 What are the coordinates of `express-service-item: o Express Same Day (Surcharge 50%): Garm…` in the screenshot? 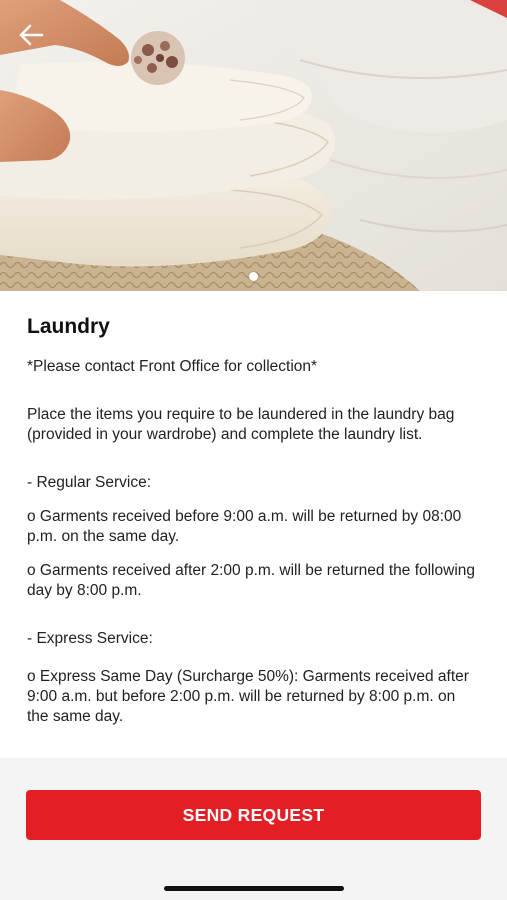 It's located at (248, 696).